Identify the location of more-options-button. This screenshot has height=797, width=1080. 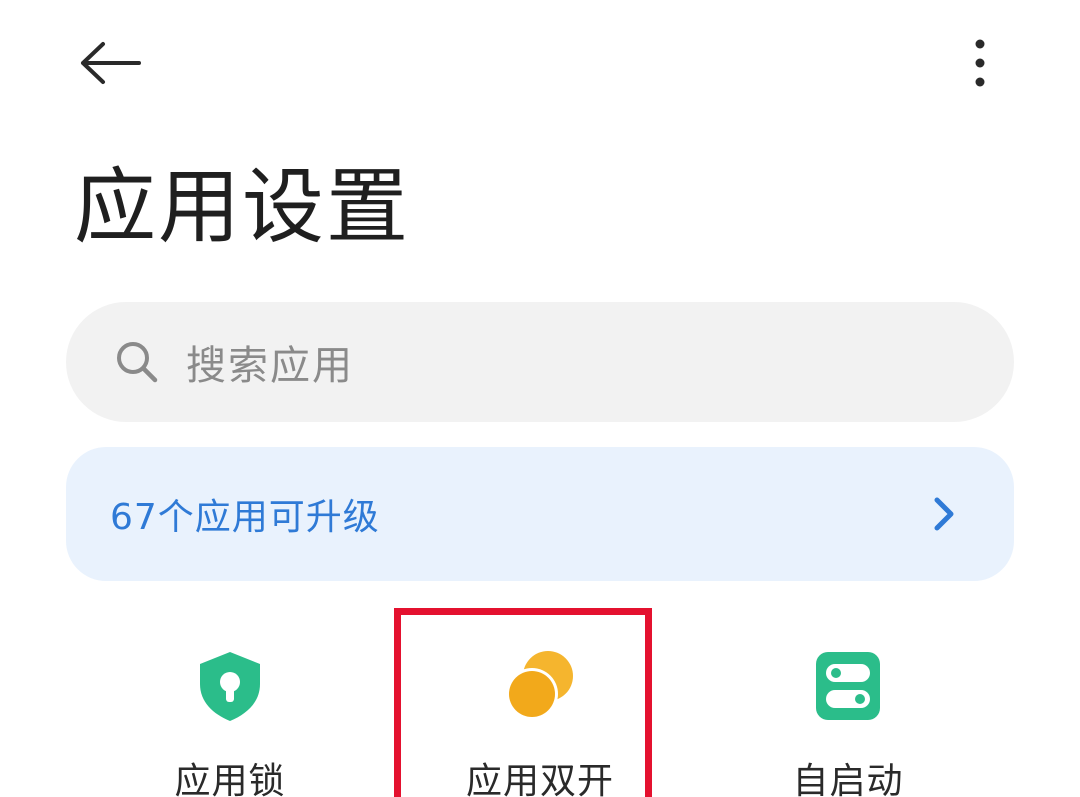
(980, 63).